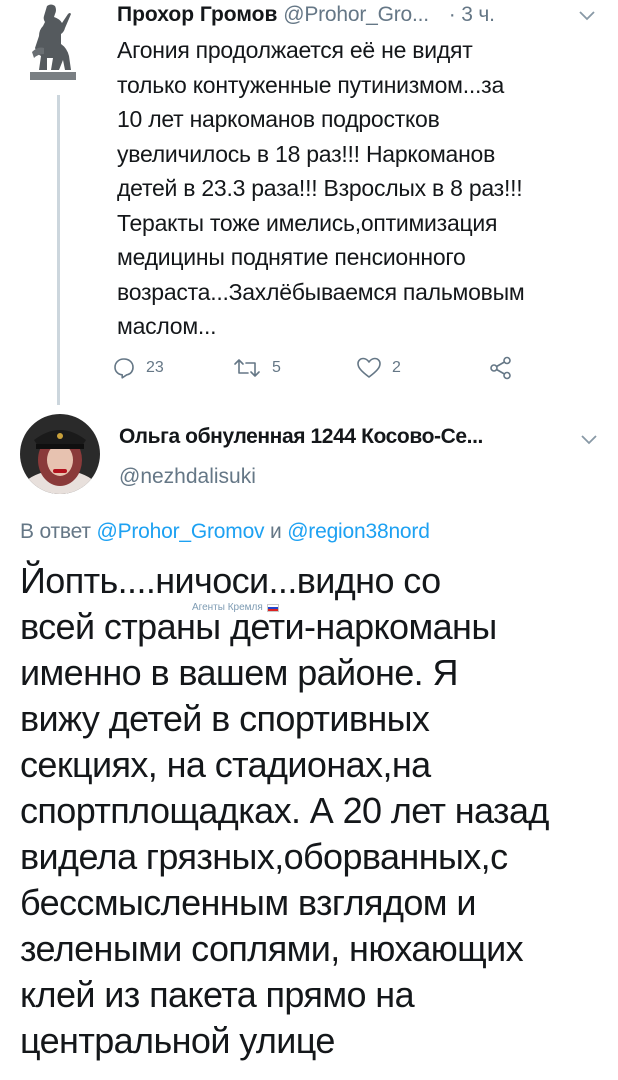 The image size is (618, 1080). Describe the element at coordinates (55, 531) in the screenshot. I see `reply-prefix: В ответ` at that location.